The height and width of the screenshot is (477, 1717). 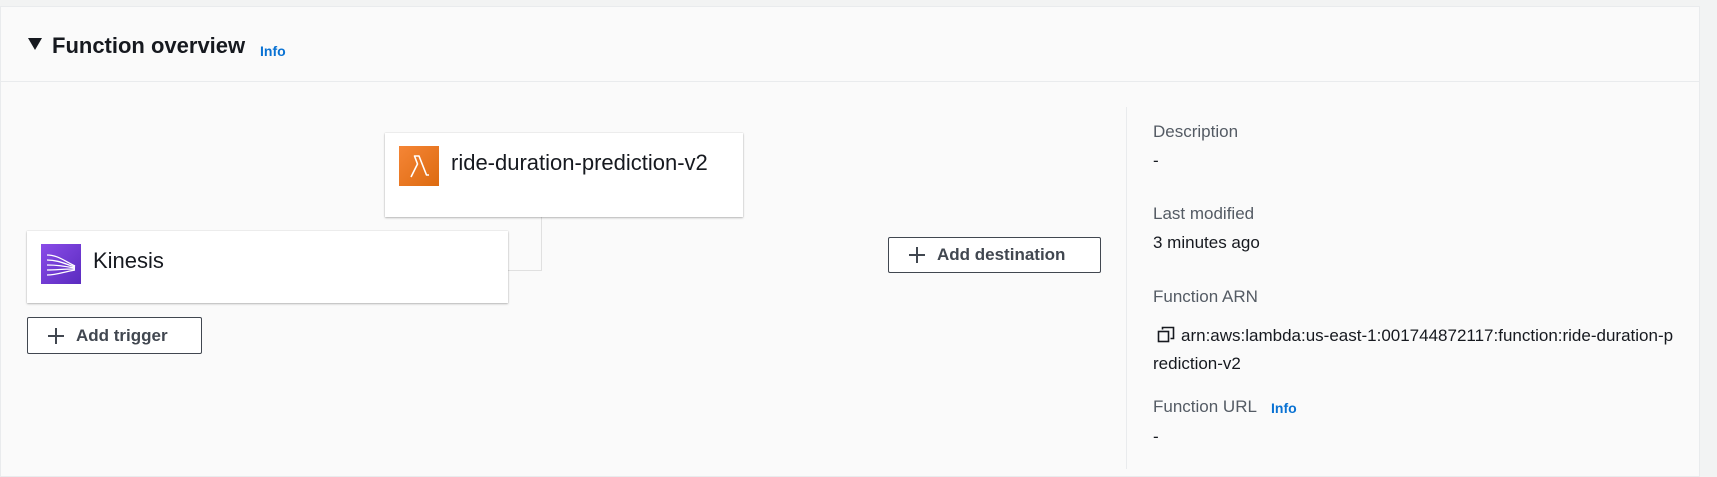 I want to click on description-label: Description, so click(x=1196, y=131).